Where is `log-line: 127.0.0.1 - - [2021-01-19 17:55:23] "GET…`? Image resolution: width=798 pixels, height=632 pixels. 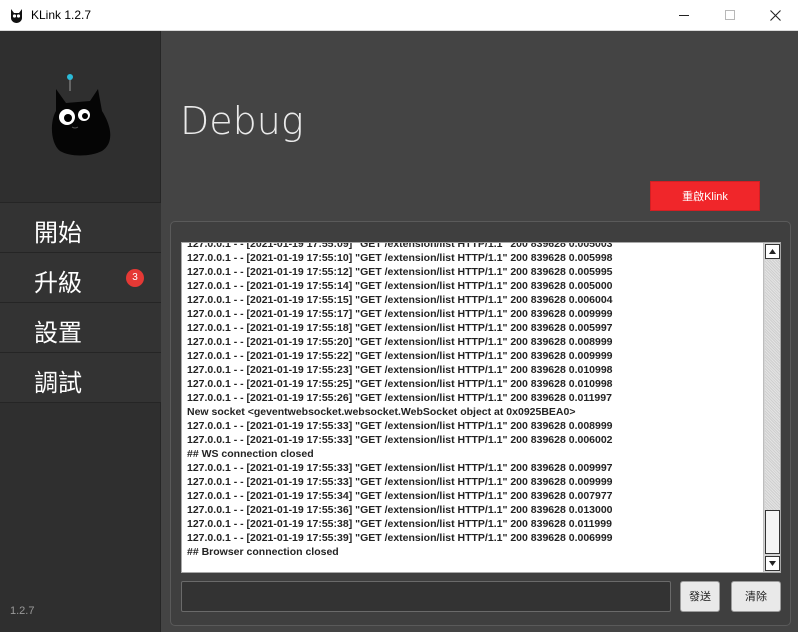
log-line: 127.0.0.1 - - [2021-01-19 17:55:23] "GET… is located at coordinates (400, 370).